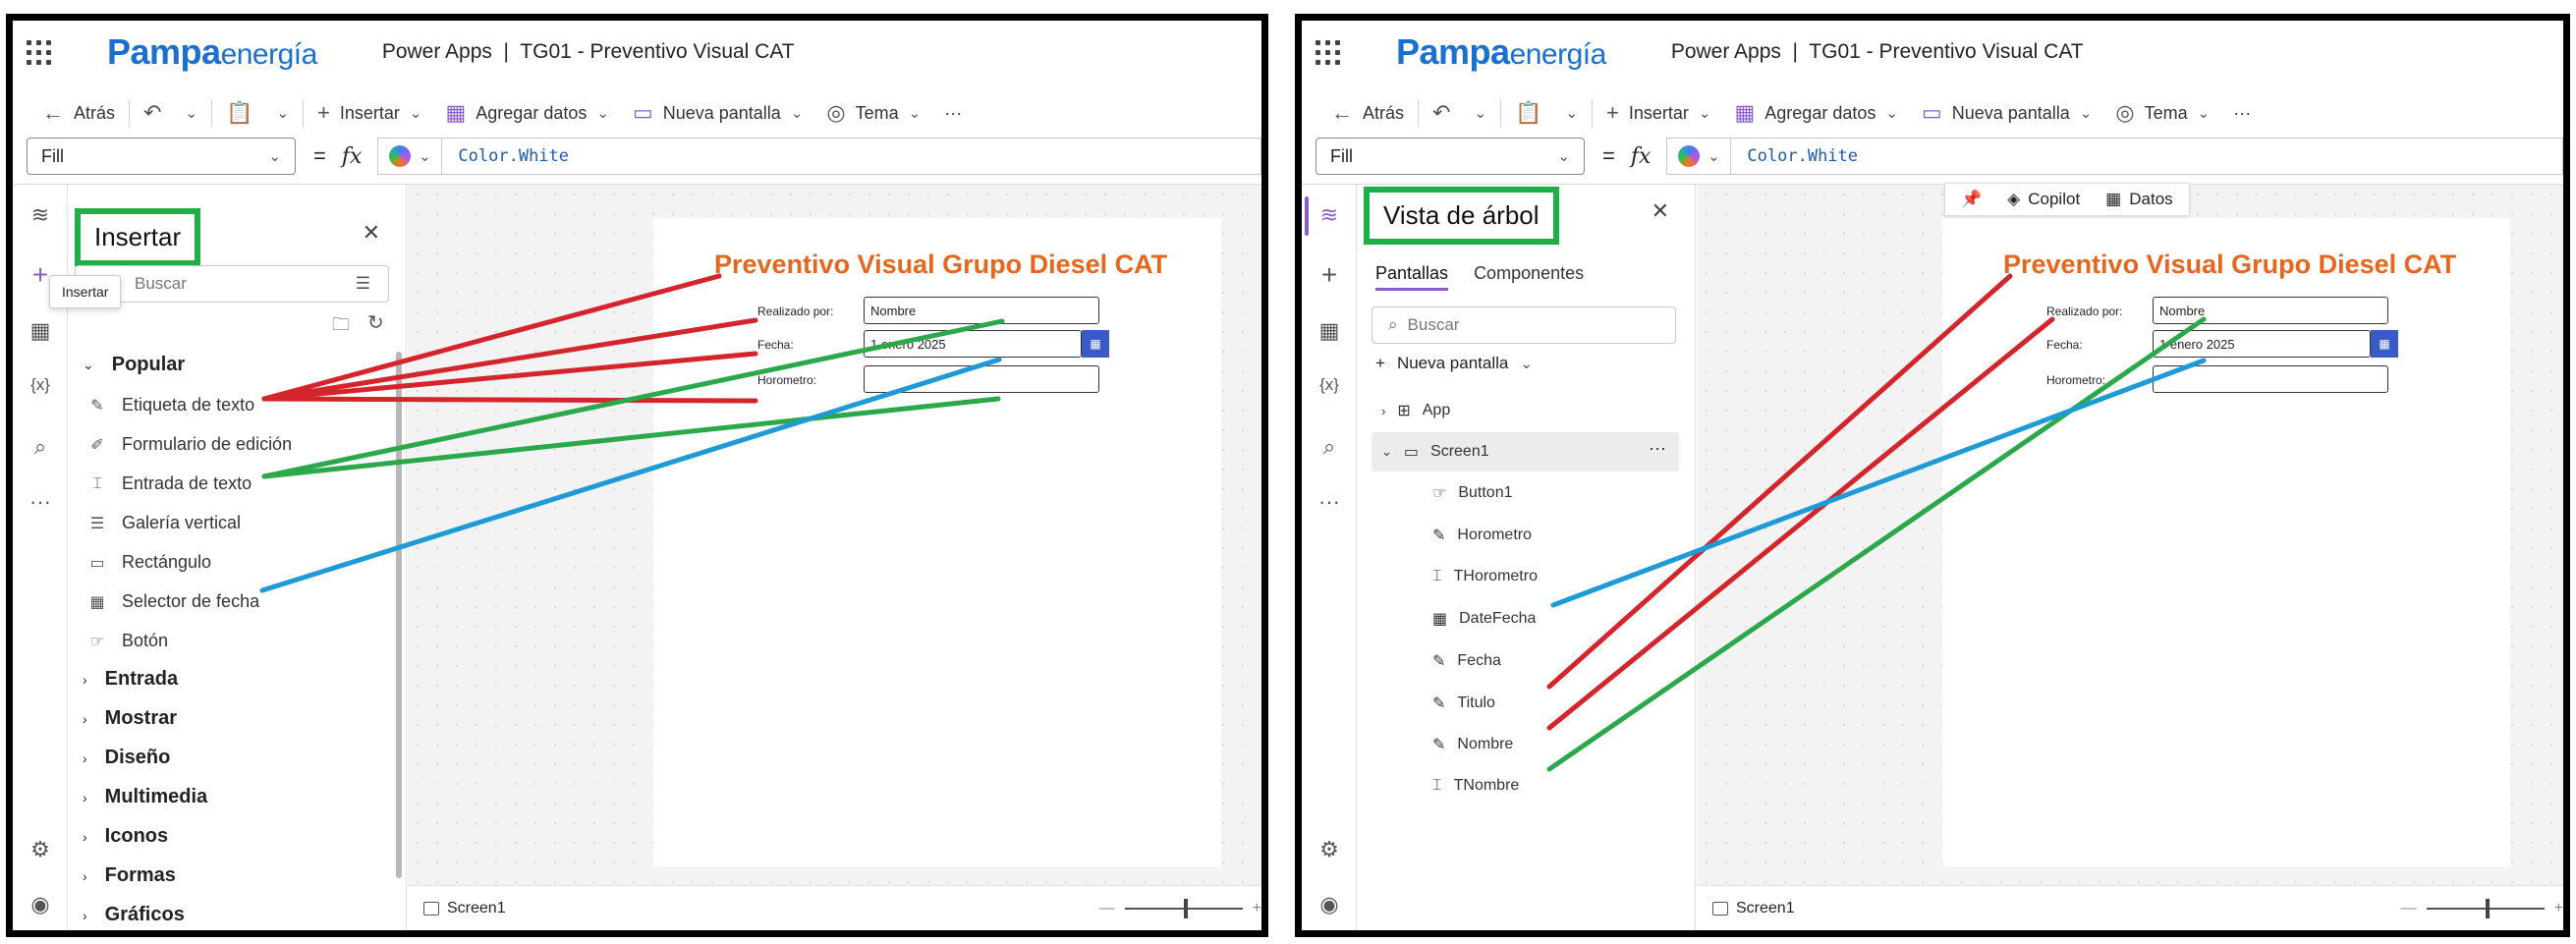  Describe the element at coordinates (1524, 325) in the screenshot. I see `tree-search-input: ⌕ Buscar` at that location.